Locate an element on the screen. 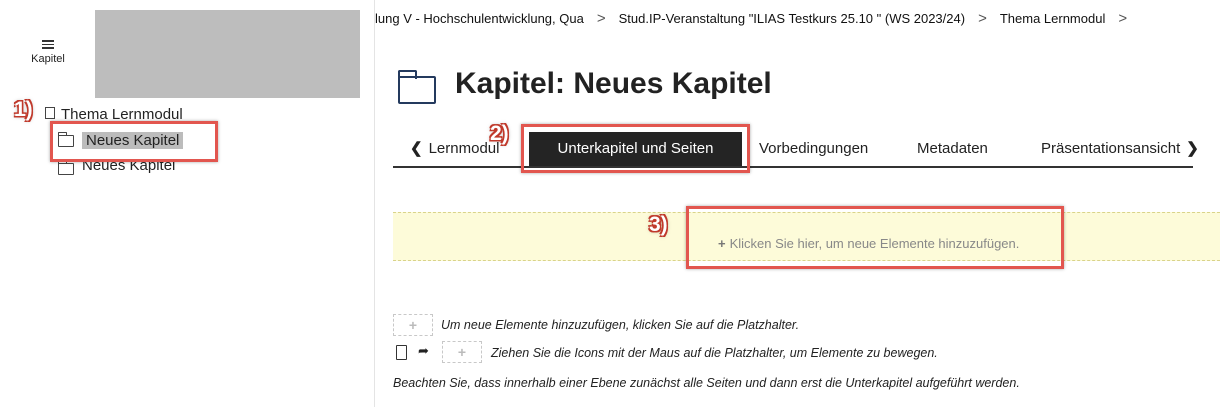 The image size is (1220, 407). tab-metadaten: Metadaten is located at coordinates (952, 149).